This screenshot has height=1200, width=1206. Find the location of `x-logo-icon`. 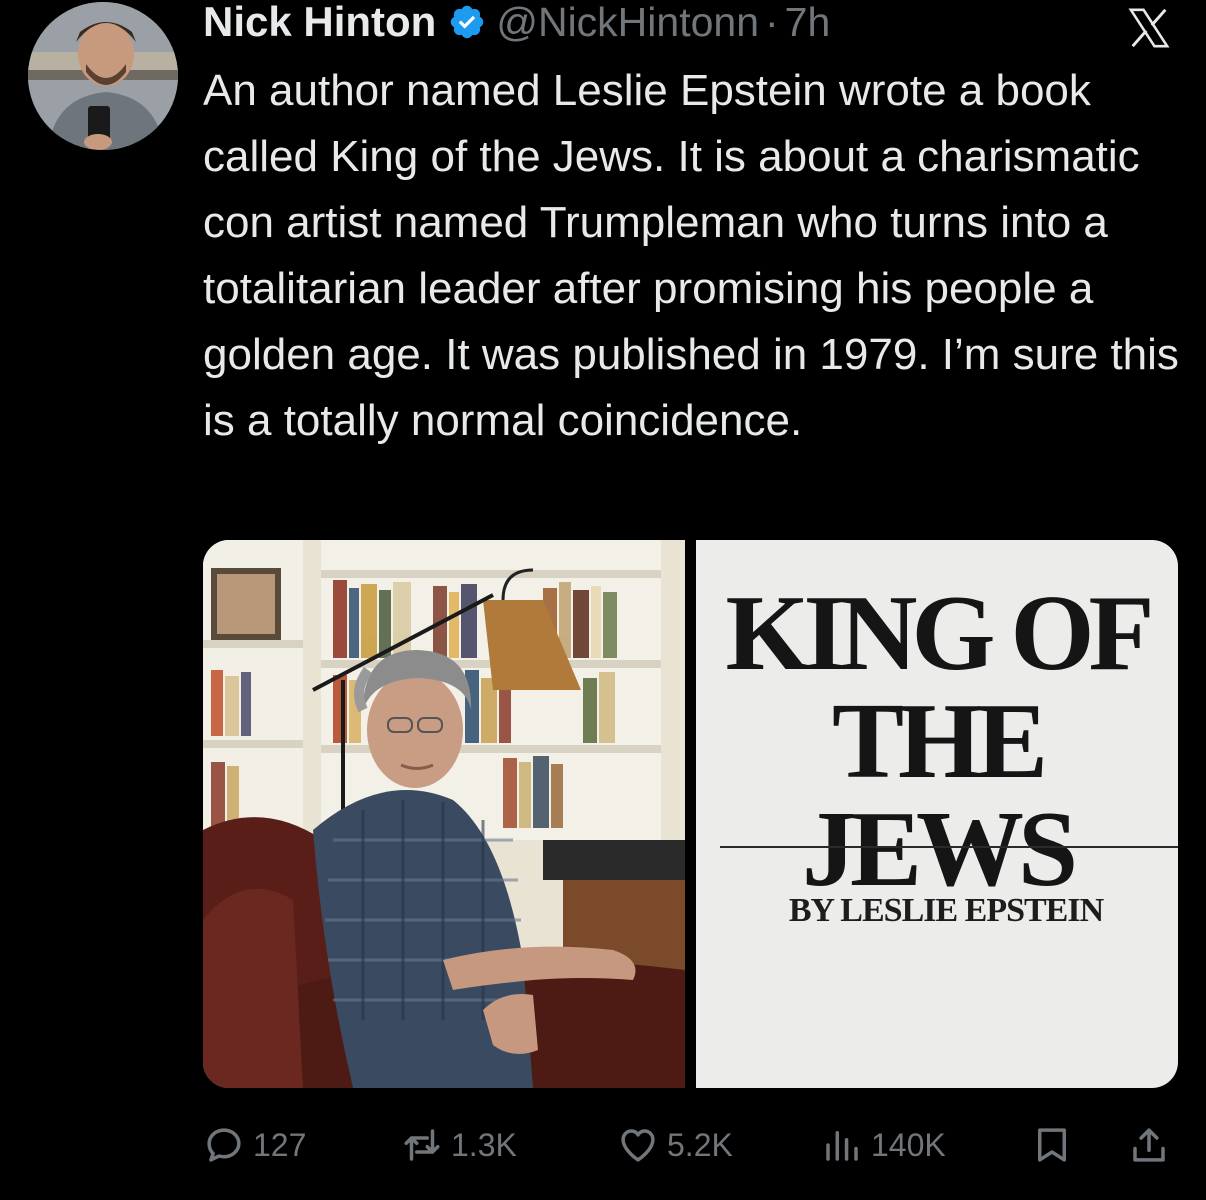

x-logo-icon is located at coordinates (1149, 28).